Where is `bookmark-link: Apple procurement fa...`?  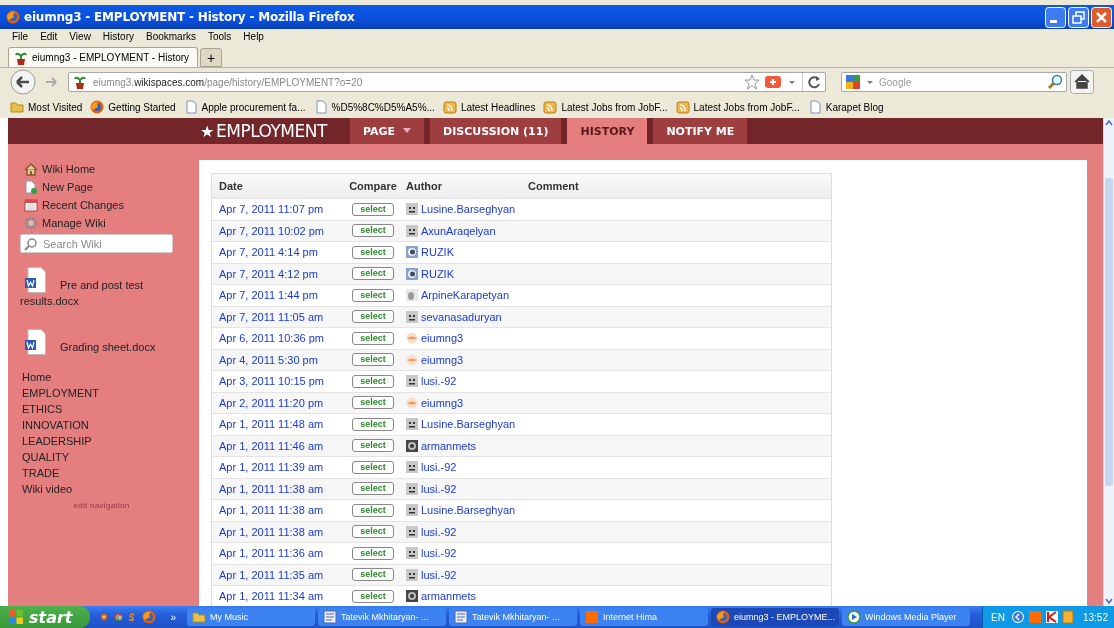 bookmark-link: Apple procurement fa... is located at coordinates (253, 107).